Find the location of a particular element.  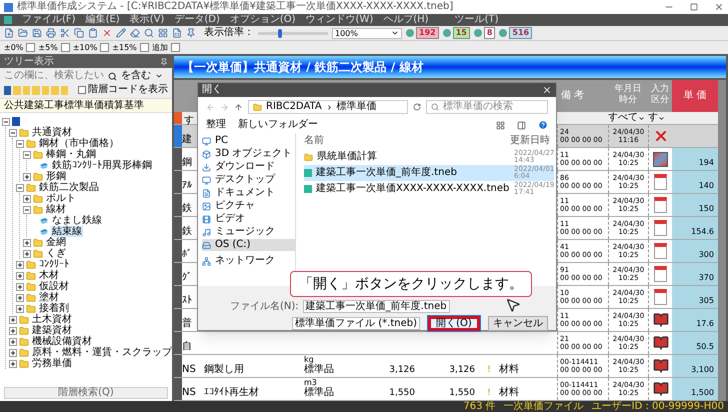

maximize-icon is located at coordinates (694, 7).